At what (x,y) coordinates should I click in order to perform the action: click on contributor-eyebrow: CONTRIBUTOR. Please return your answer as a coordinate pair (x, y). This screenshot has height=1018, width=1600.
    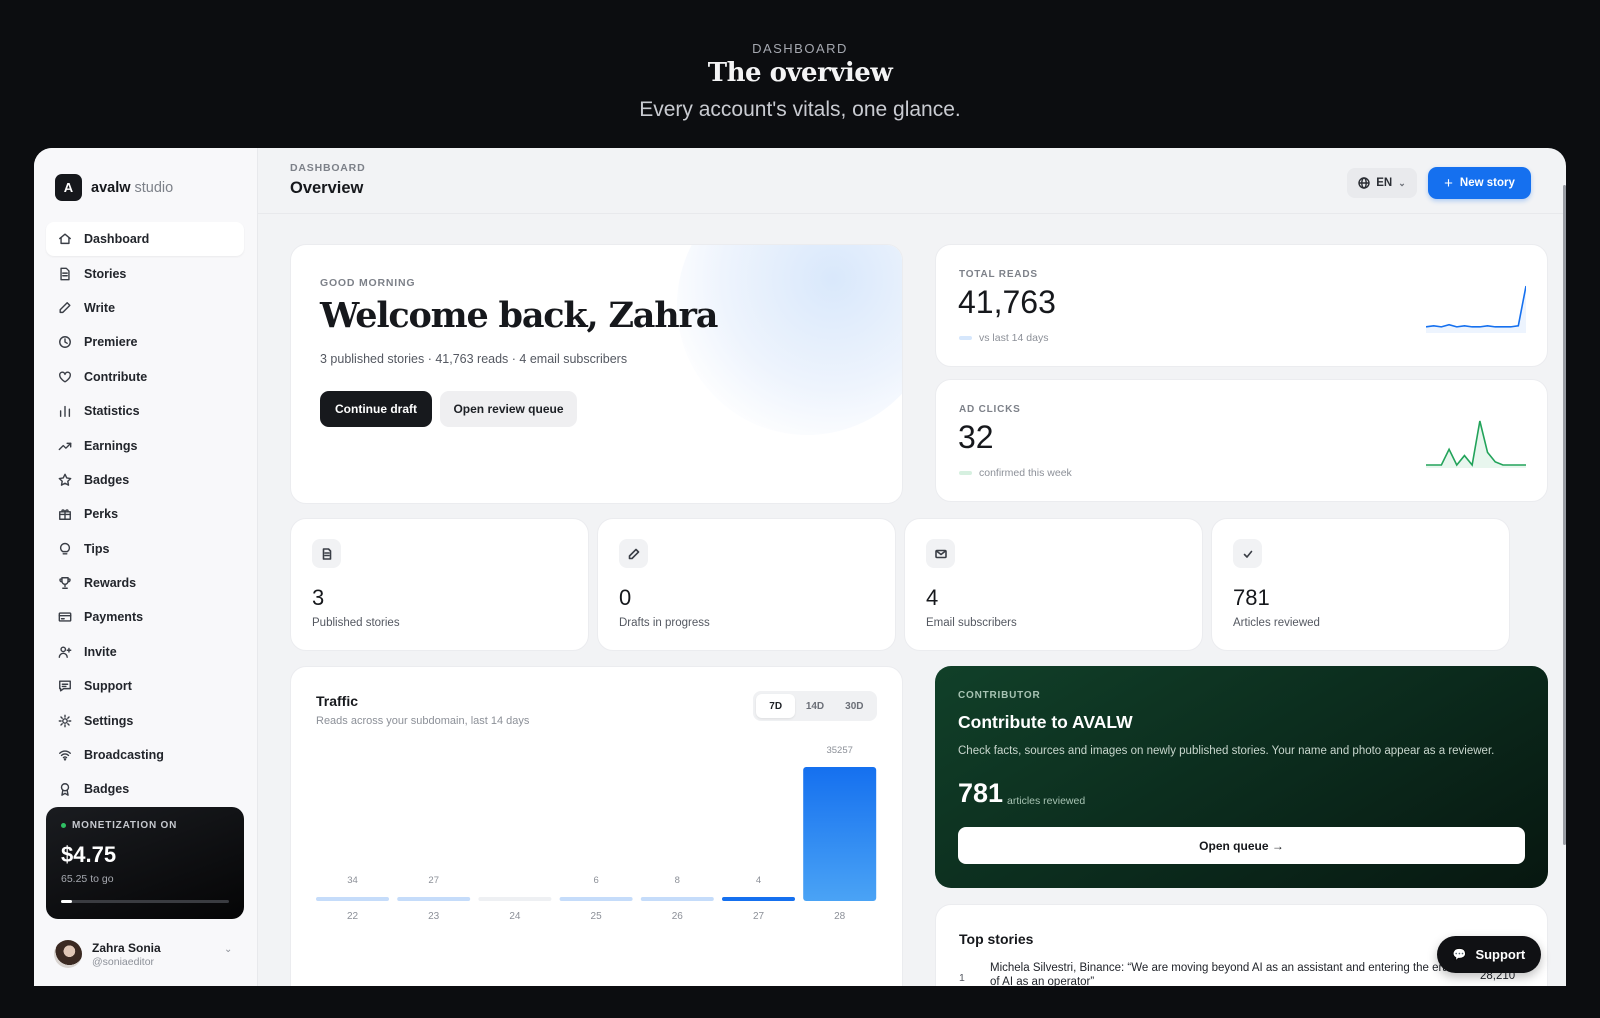
    Looking at the image, I should click on (999, 695).